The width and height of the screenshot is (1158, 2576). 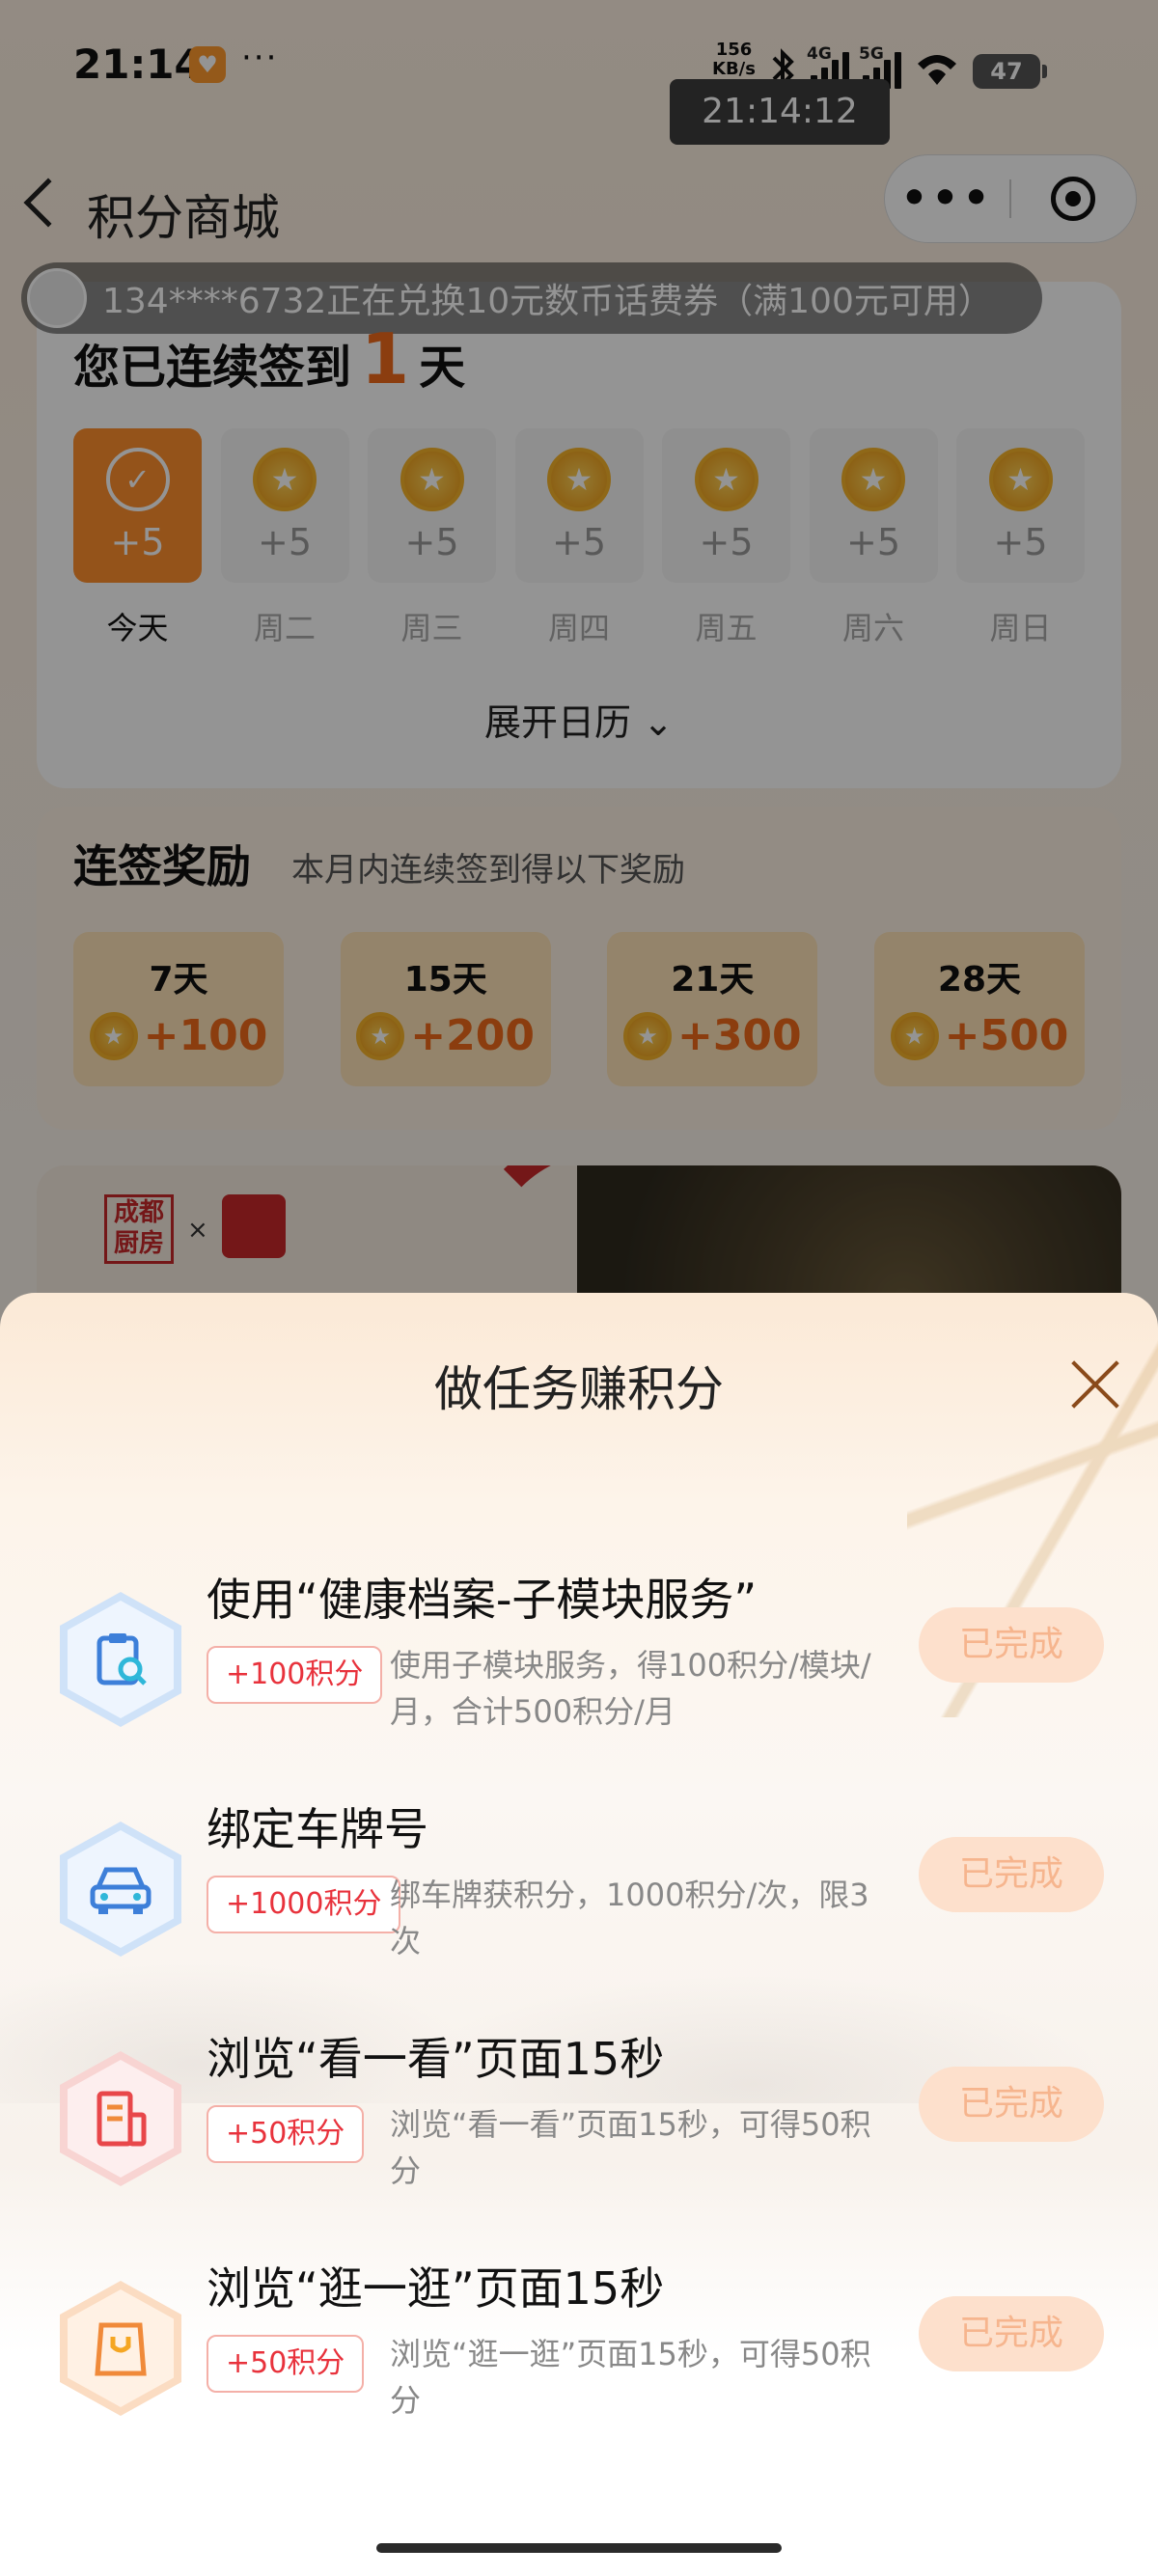 What do you see at coordinates (436, 2059) in the screenshot?
I see `task-name: 浏览“看一看”页面15秒` at bounding box center [436, 2059].